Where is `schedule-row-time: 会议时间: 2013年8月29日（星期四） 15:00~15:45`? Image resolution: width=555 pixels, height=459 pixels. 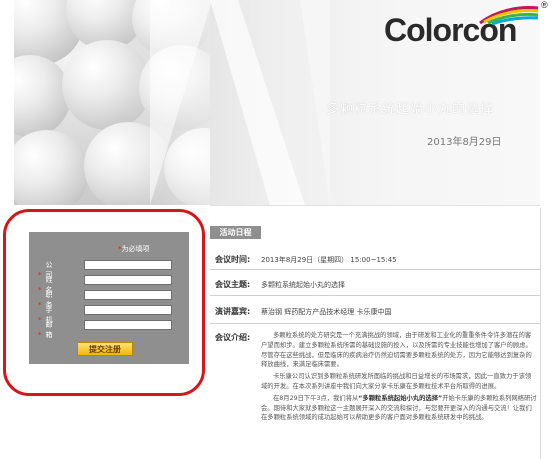 schedule-row-time: 会议时间: 2013年8月29日（星期四） 15:00~15:45 is located at coordinates (375, 259).